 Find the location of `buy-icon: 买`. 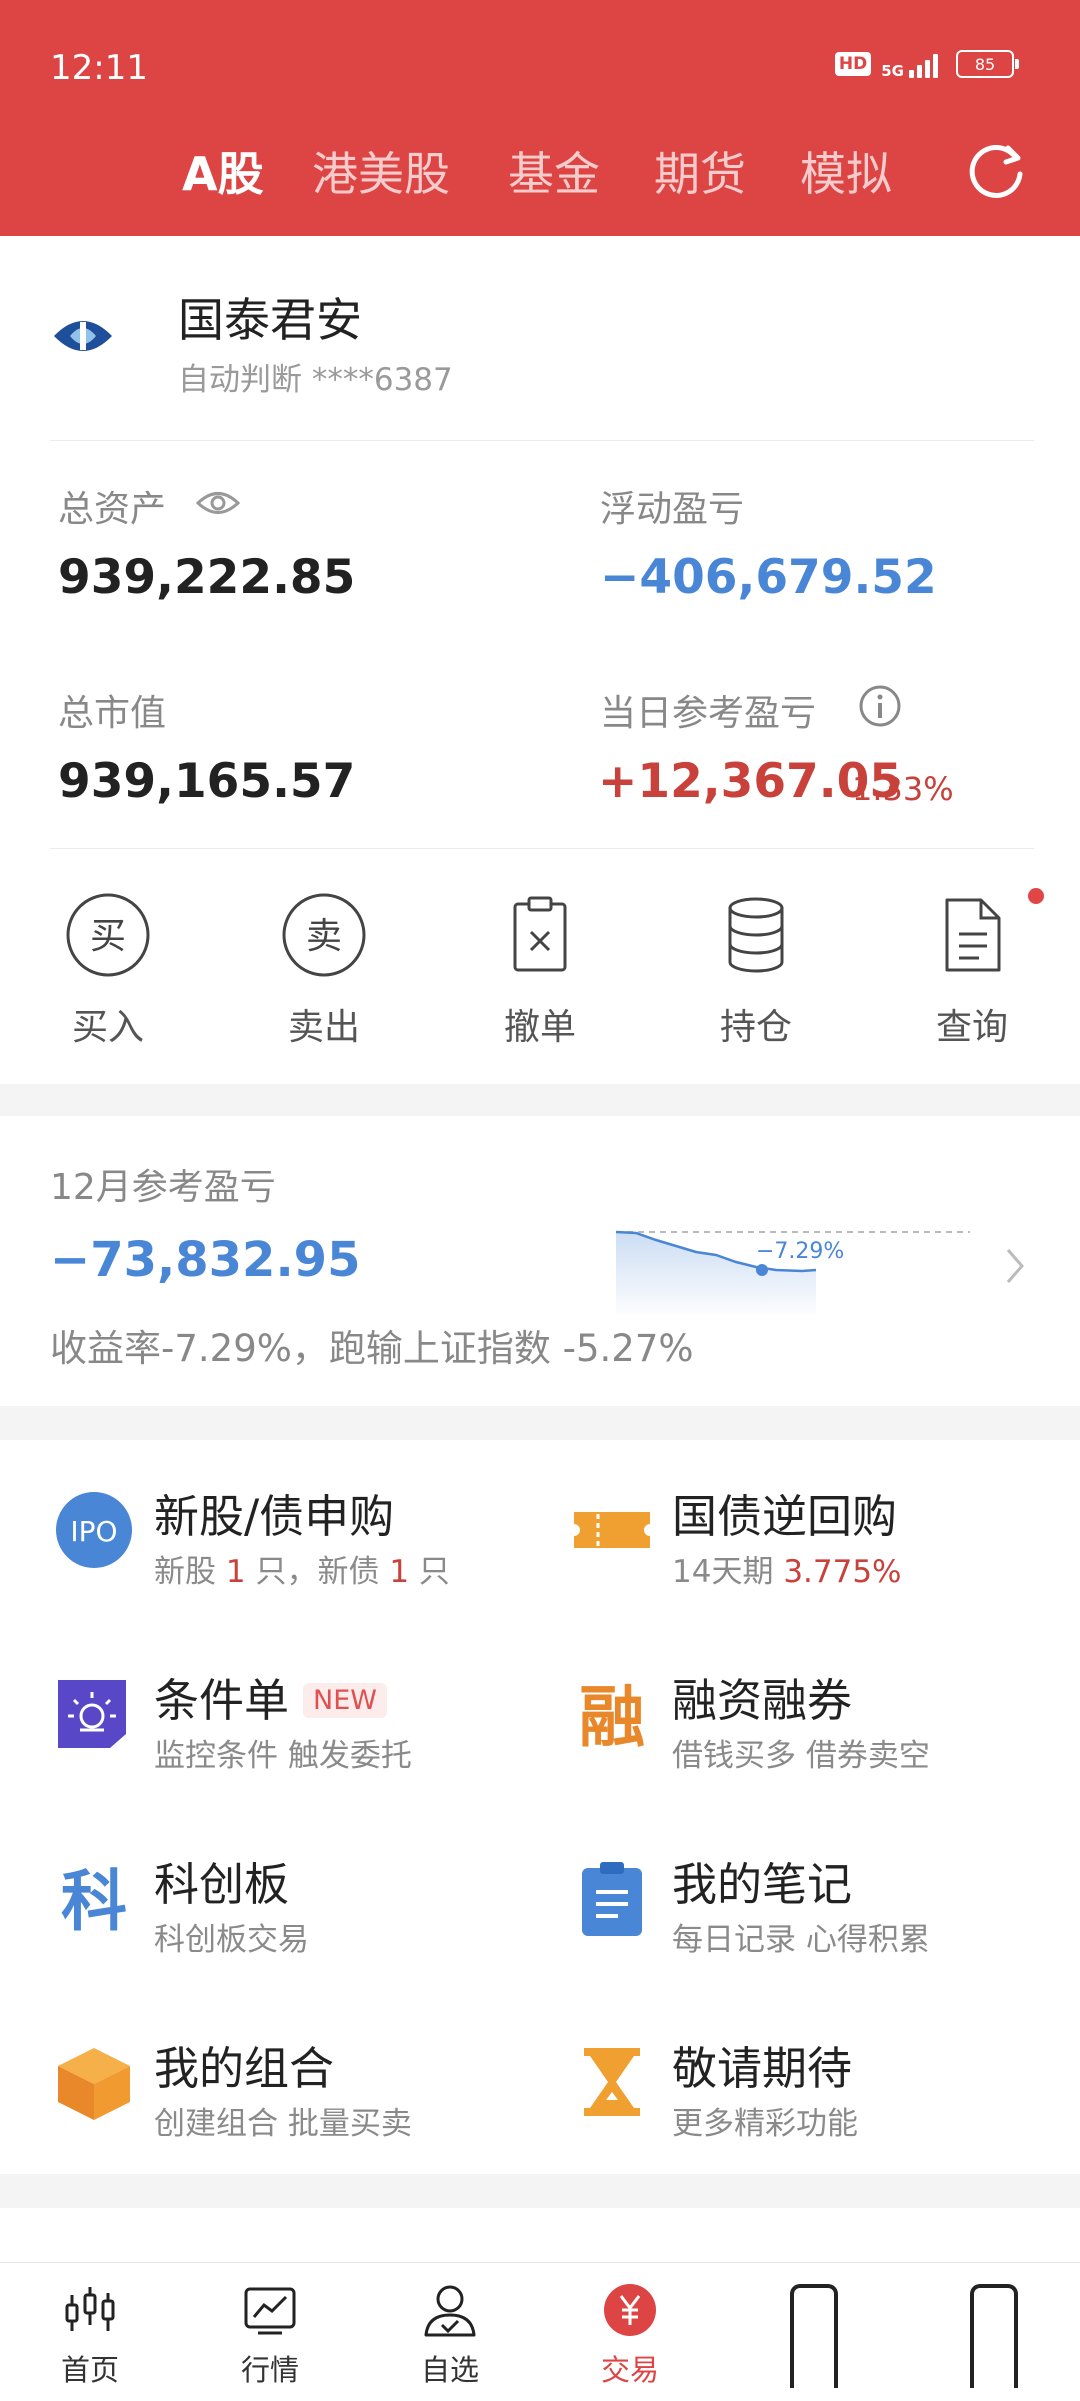

buy-icon: 买 is located at coordinates (108, 935).